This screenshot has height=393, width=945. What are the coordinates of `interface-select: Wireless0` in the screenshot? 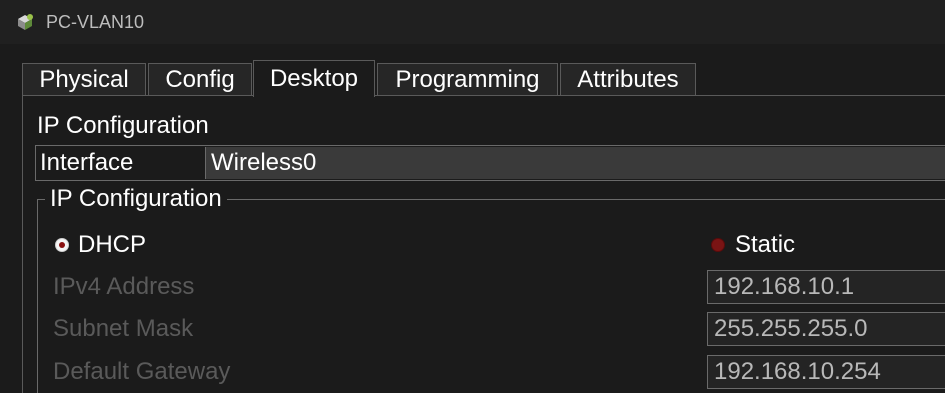 It's located at (575, 163).